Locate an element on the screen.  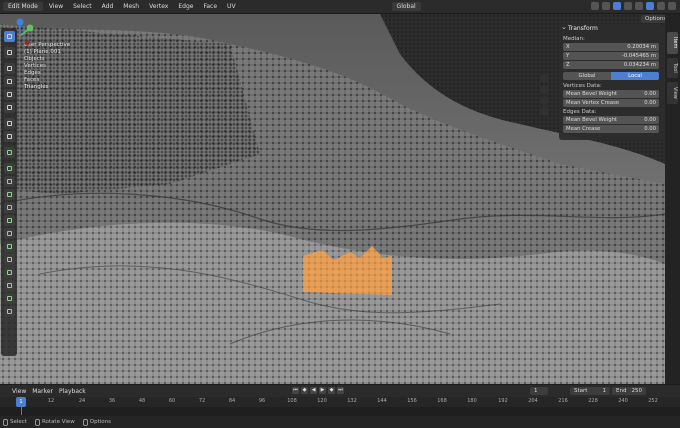
rip-region-tool-icon is located at coordinates (9, 311).